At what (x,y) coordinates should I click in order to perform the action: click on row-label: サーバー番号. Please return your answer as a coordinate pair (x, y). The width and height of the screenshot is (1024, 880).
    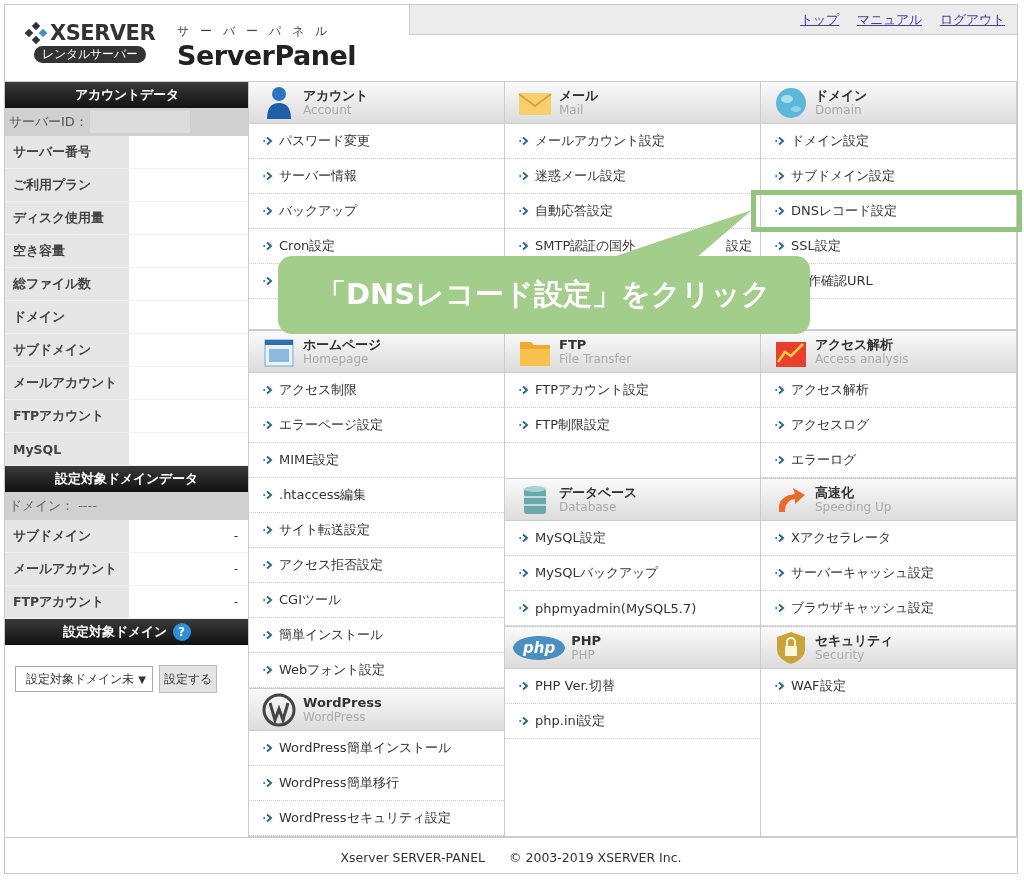
    Looking at the image, I should click on (67, 152).